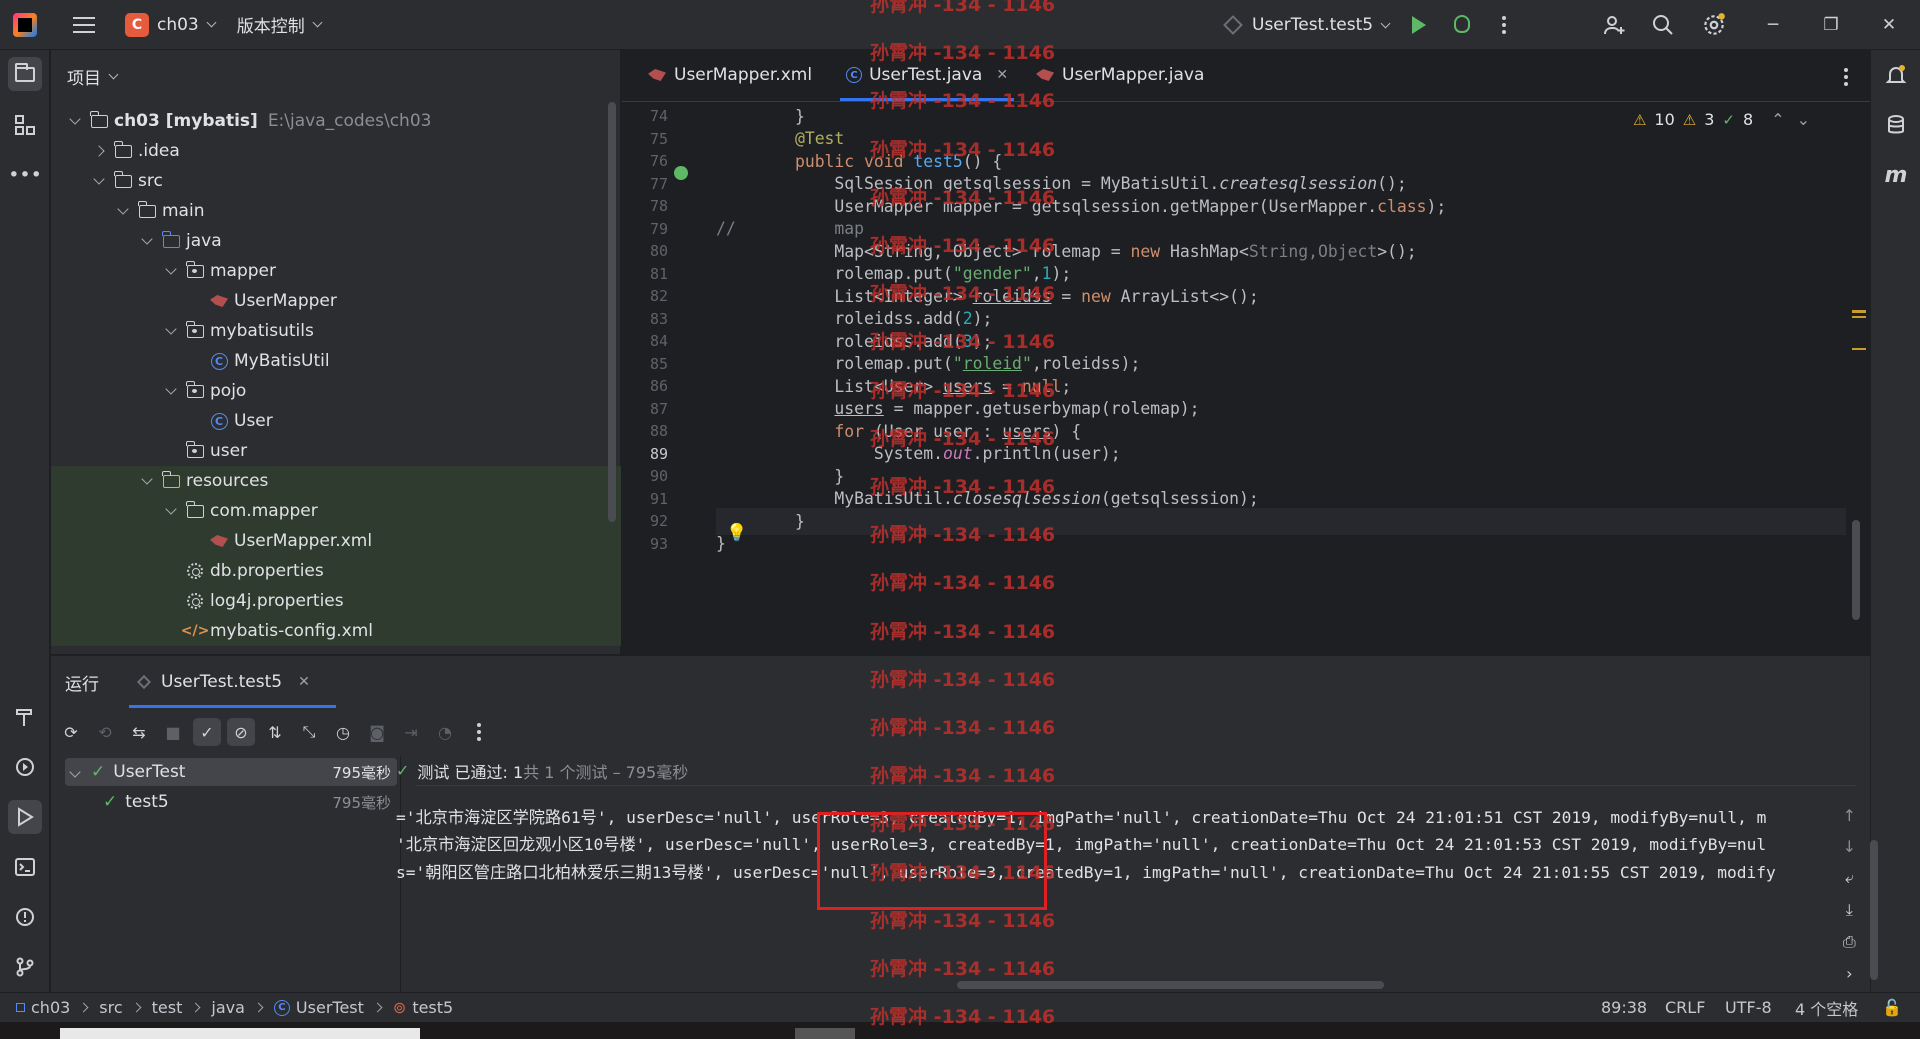 This screenshot has height=1039, width=1920. Describe the element at coordinates (232, 682) in the screenshot. I see `run-tab: UserTest.test5 ✕` at that location.